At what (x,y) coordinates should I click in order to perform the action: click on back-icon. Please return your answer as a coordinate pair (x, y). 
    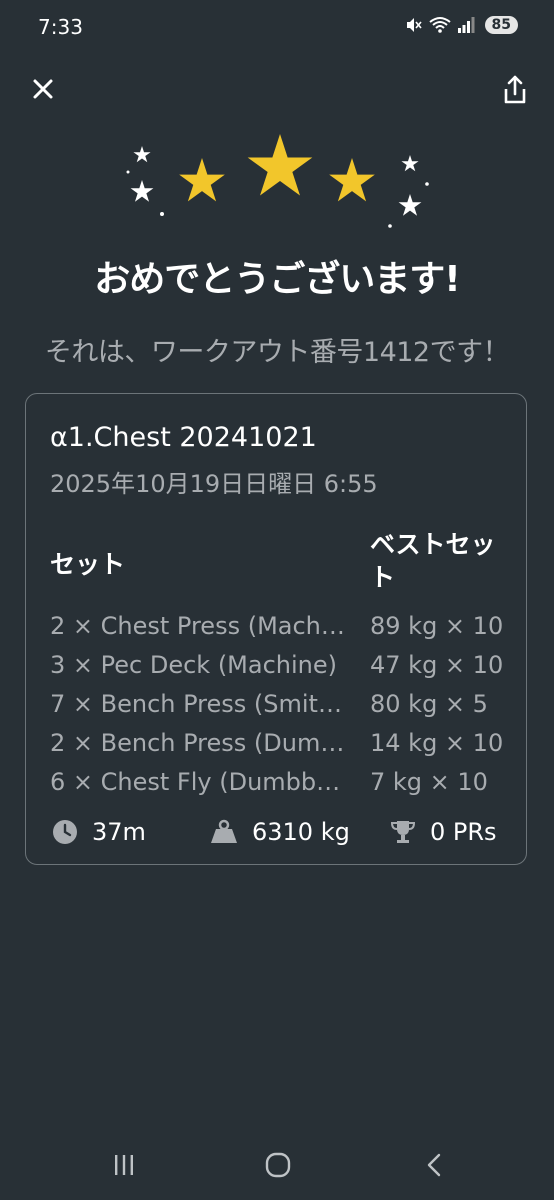
    Looking at the image, I should click on (434, 1165).